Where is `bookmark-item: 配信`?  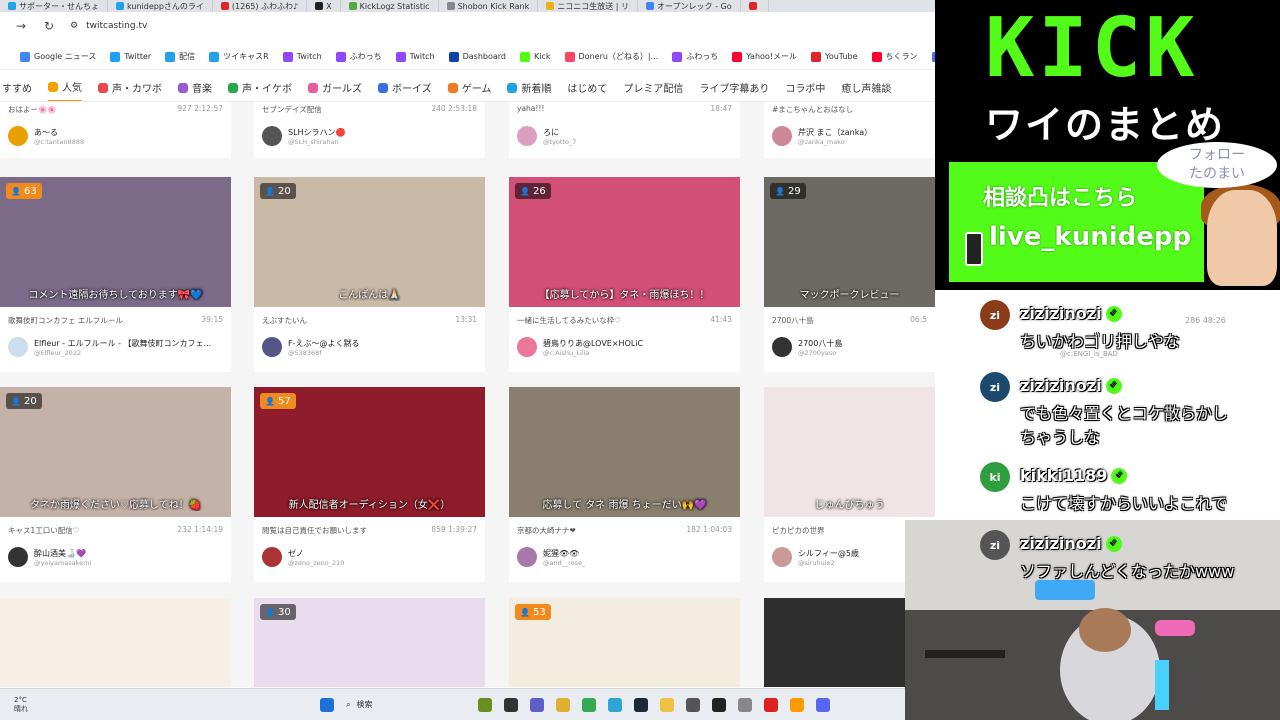 bookmark-item: 配信 is located at coordinates (180, 56).